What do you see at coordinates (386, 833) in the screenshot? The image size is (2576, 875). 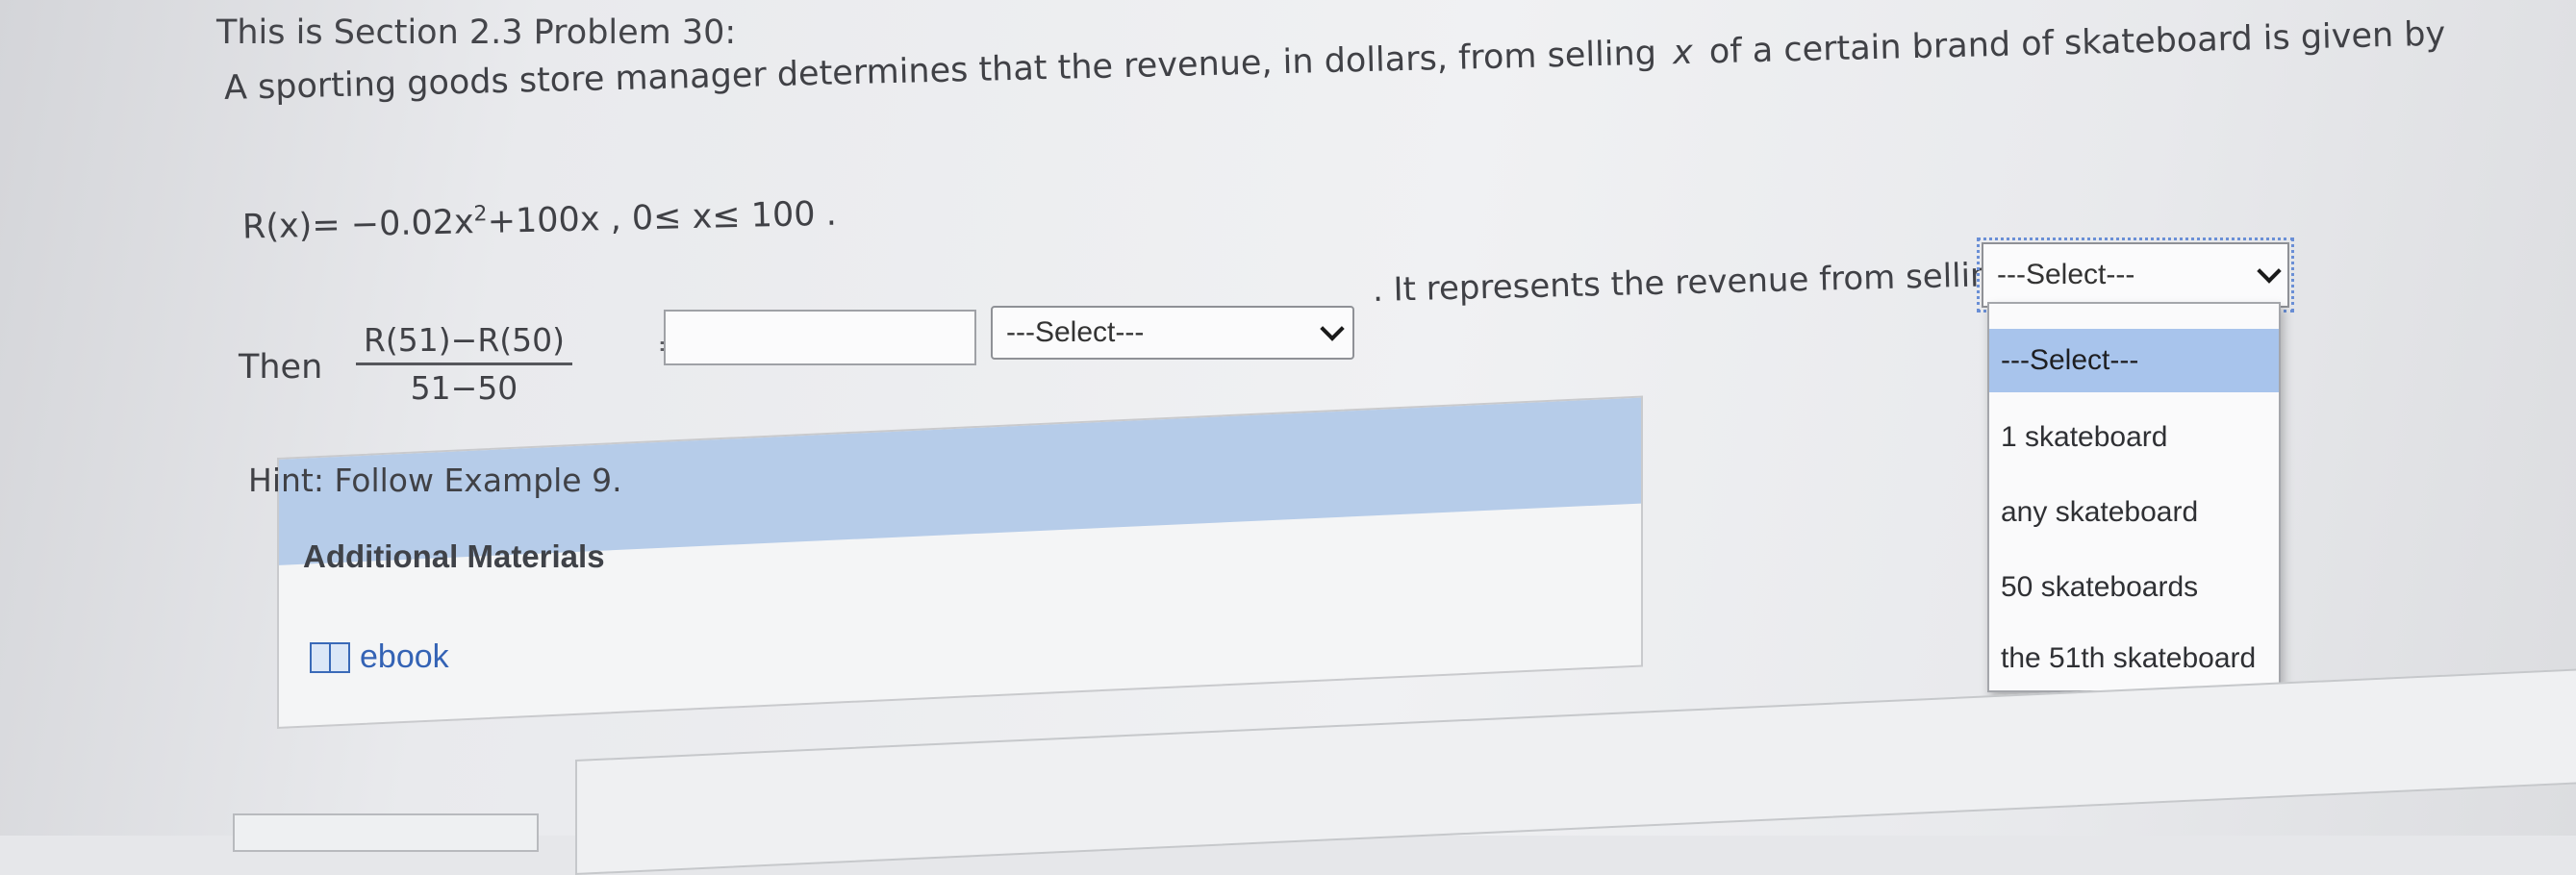 I see `bottom-button` at bounding box center [386, 833].